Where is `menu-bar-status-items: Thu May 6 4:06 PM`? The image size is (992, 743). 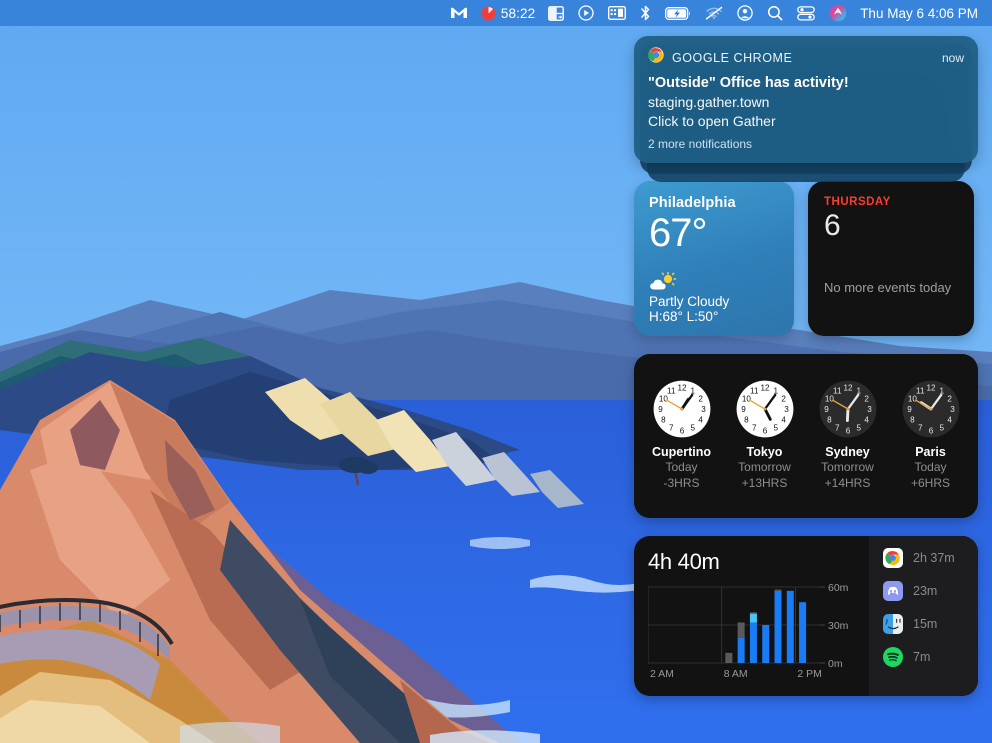 menu-bar-status-items: Thu May 6 4:06 PM is located at coordinates (766, 13).